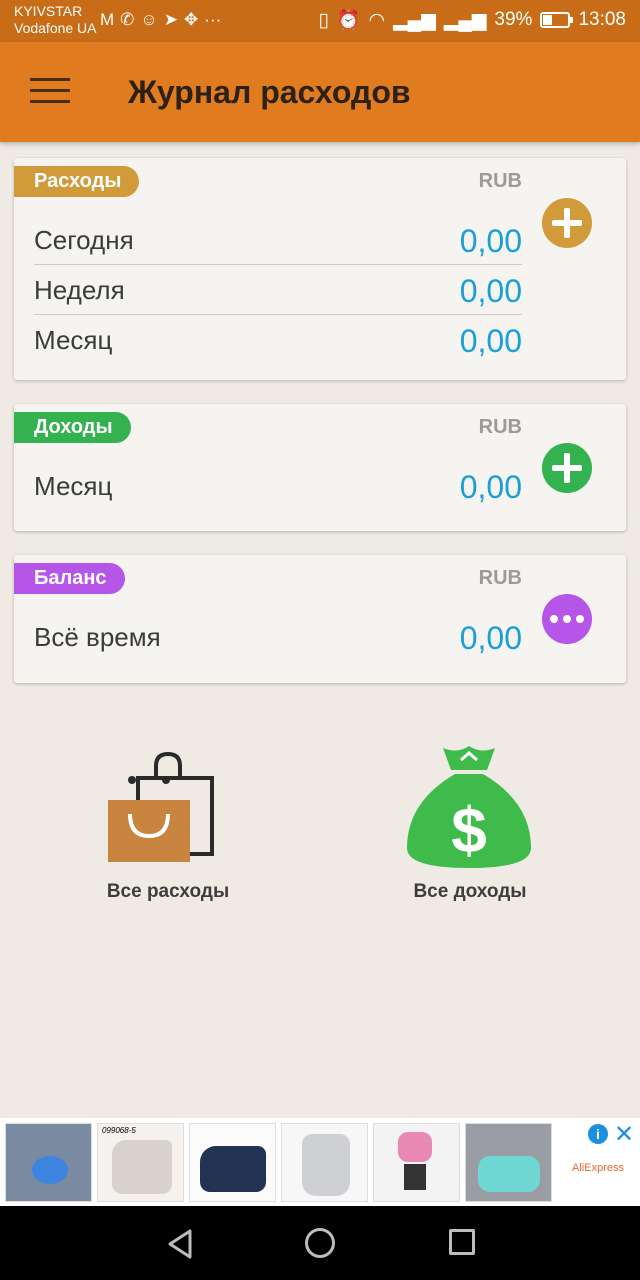  I want to click on alarm-icon: ⏰, so click(348, 20).